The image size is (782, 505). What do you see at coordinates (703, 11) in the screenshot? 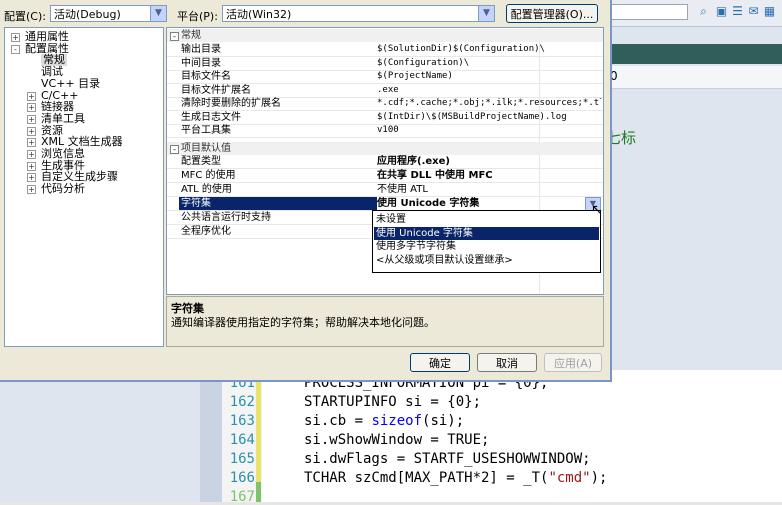
I see `find-icon: ⌕` at bounding box center [703, 11].